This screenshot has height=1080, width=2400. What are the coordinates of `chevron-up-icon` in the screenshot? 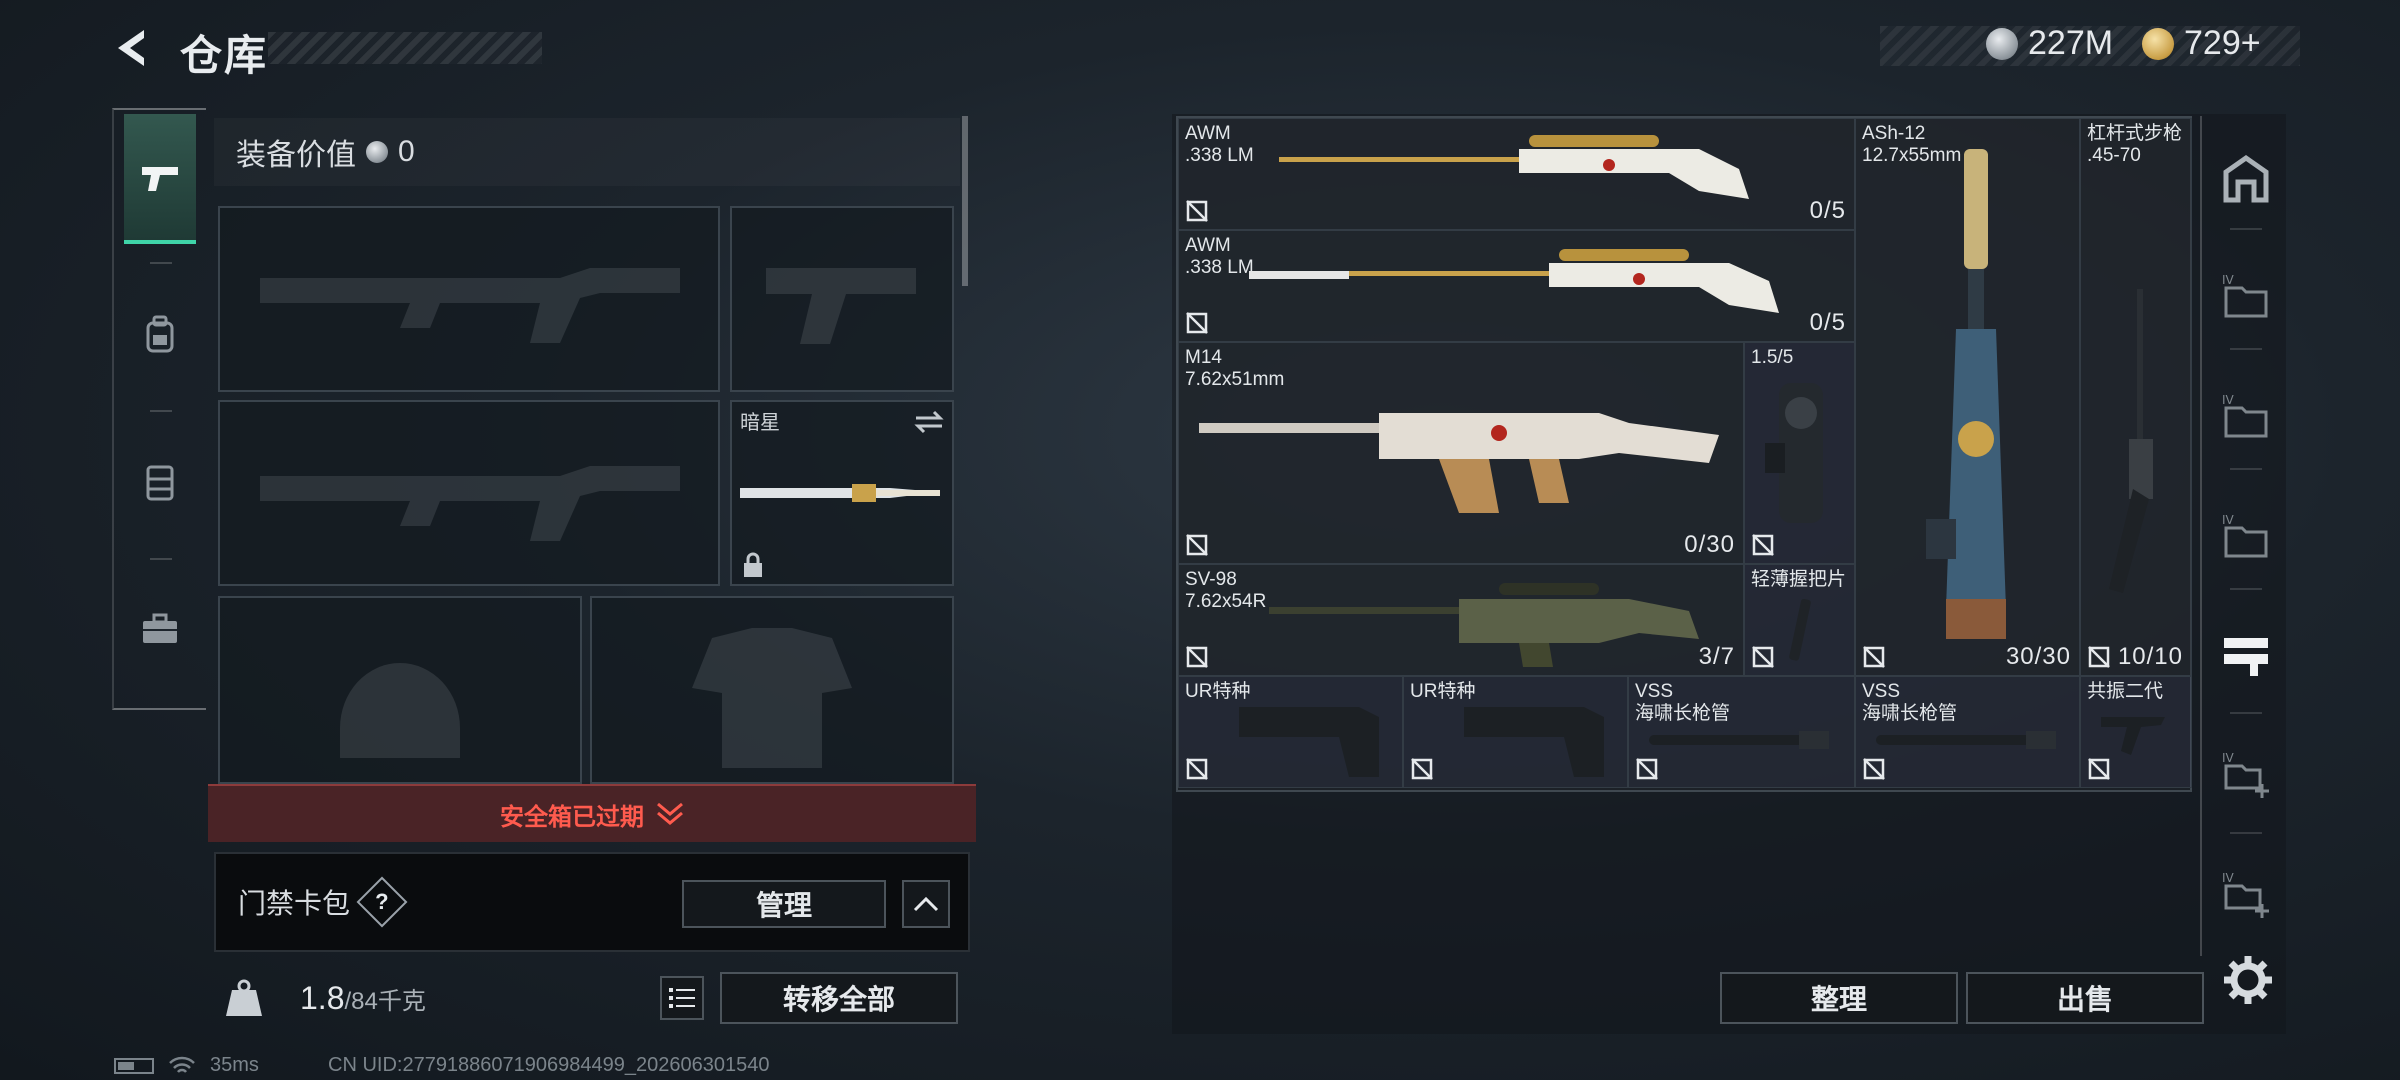 It's located at (926, 904).